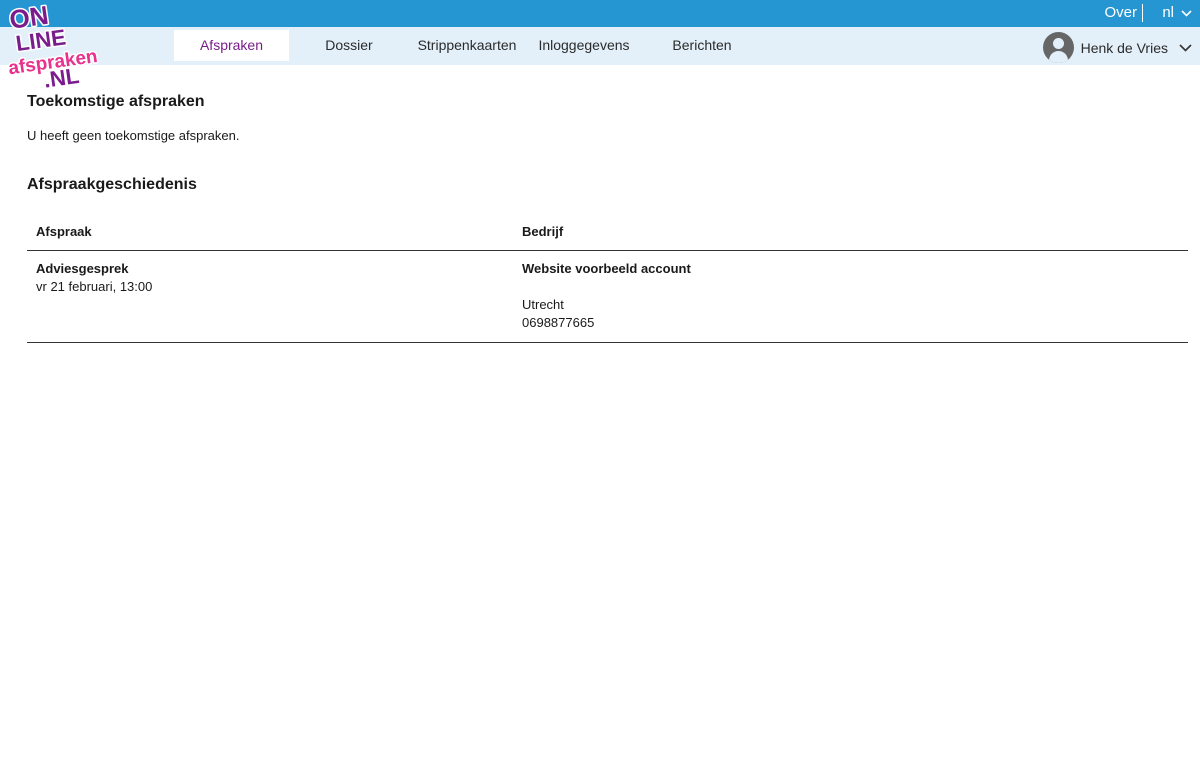  What do you see at coordinates (702, 45) in the screenshot?
I see `tab-berichten: Berichten` at bounding box center [702, 45].